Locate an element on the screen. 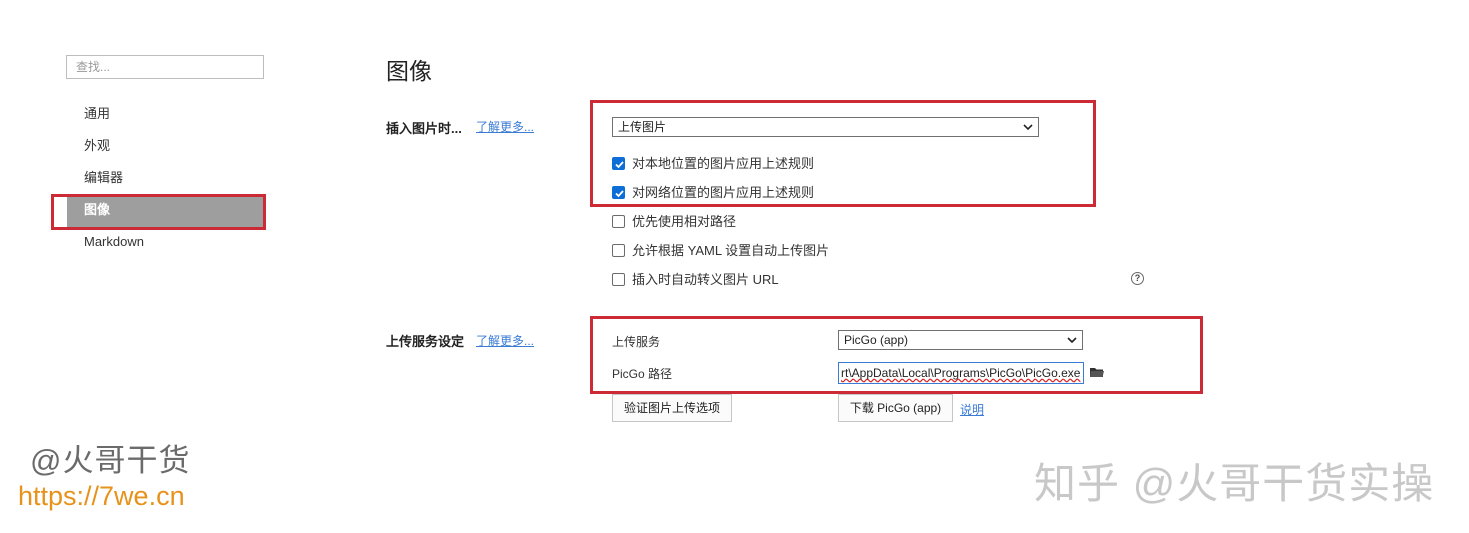  checkbox-yaml-upload-label: 允许根据 YAML 设置自动上传图片 is located at coordinates (731, 250).